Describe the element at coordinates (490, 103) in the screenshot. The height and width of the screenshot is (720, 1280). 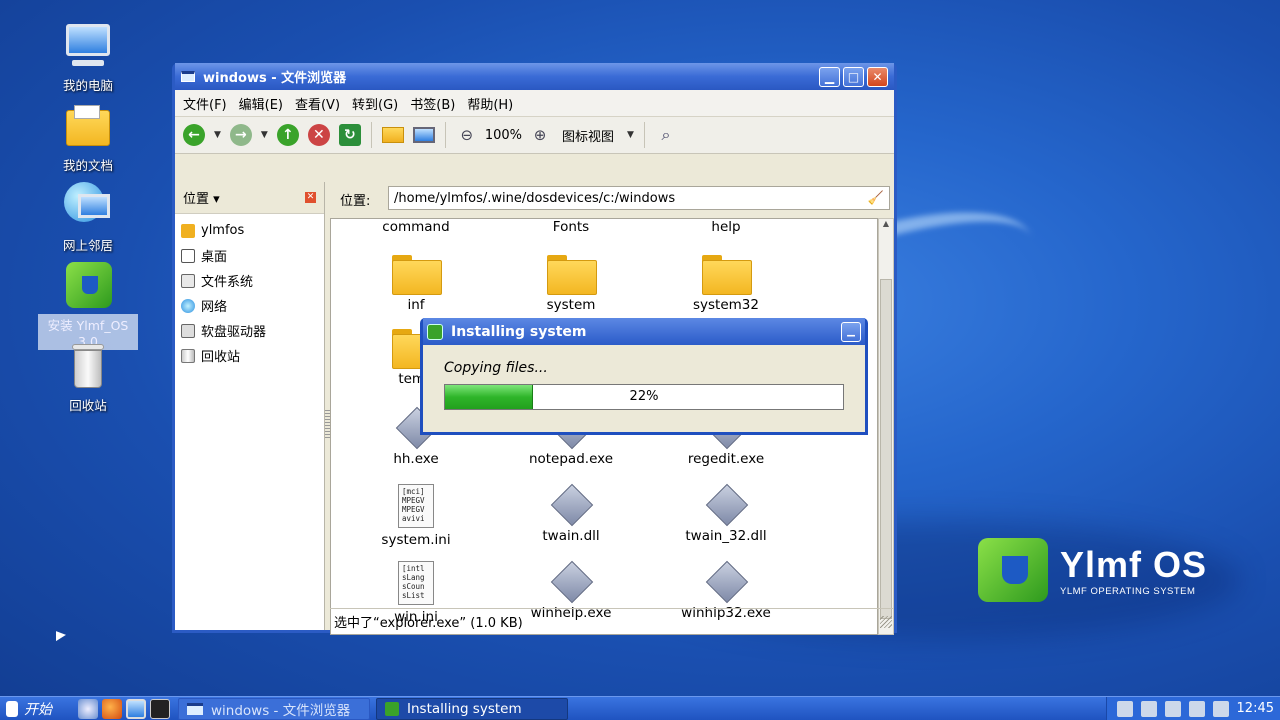
I see `menu-help: 帮助(H)` at that location.